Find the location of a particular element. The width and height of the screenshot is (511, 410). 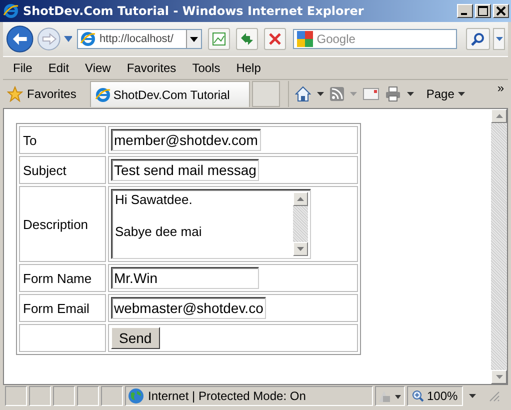

minimize-icon is located at coordinates (464, 14).